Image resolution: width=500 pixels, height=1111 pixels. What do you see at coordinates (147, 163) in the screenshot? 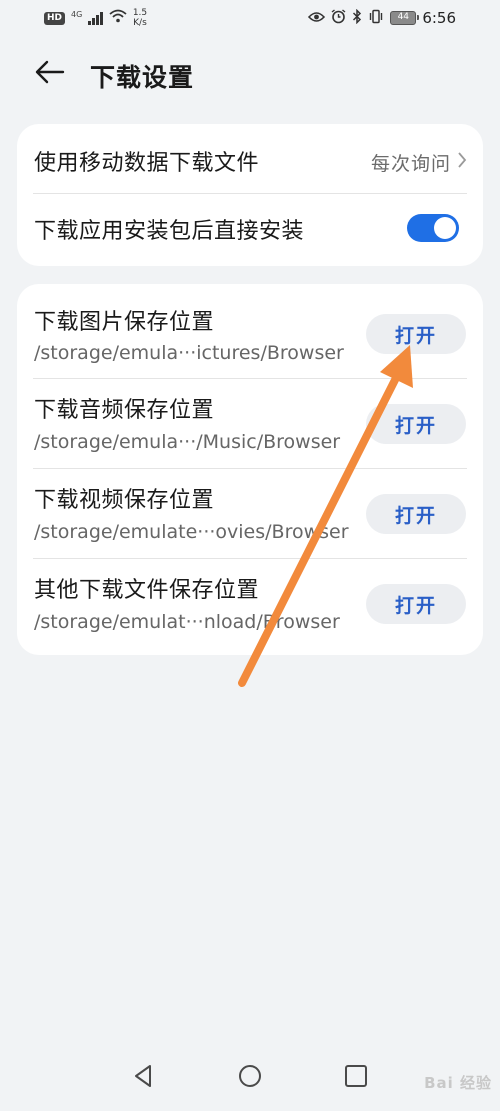
I see `mobile-data-label: 使用移动数据下载文件` at bounding box center [147, 163].